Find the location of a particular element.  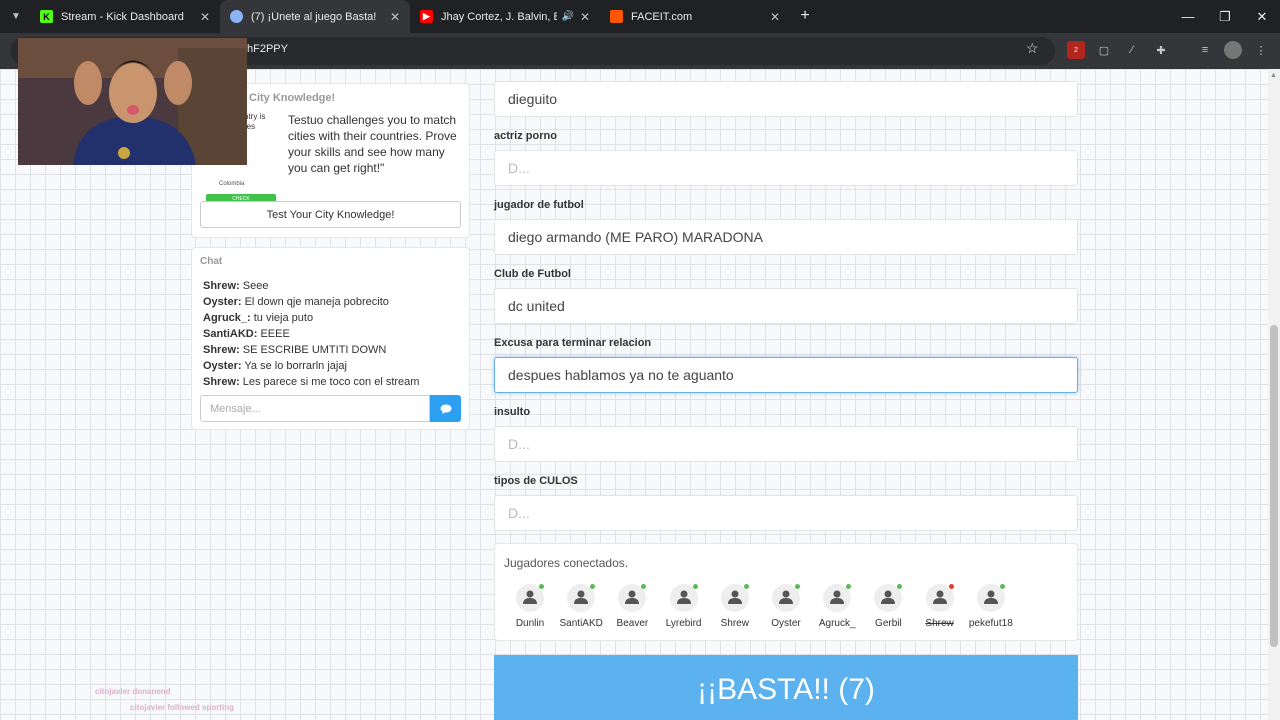

field-input-club is located at coordinates (786, 306).